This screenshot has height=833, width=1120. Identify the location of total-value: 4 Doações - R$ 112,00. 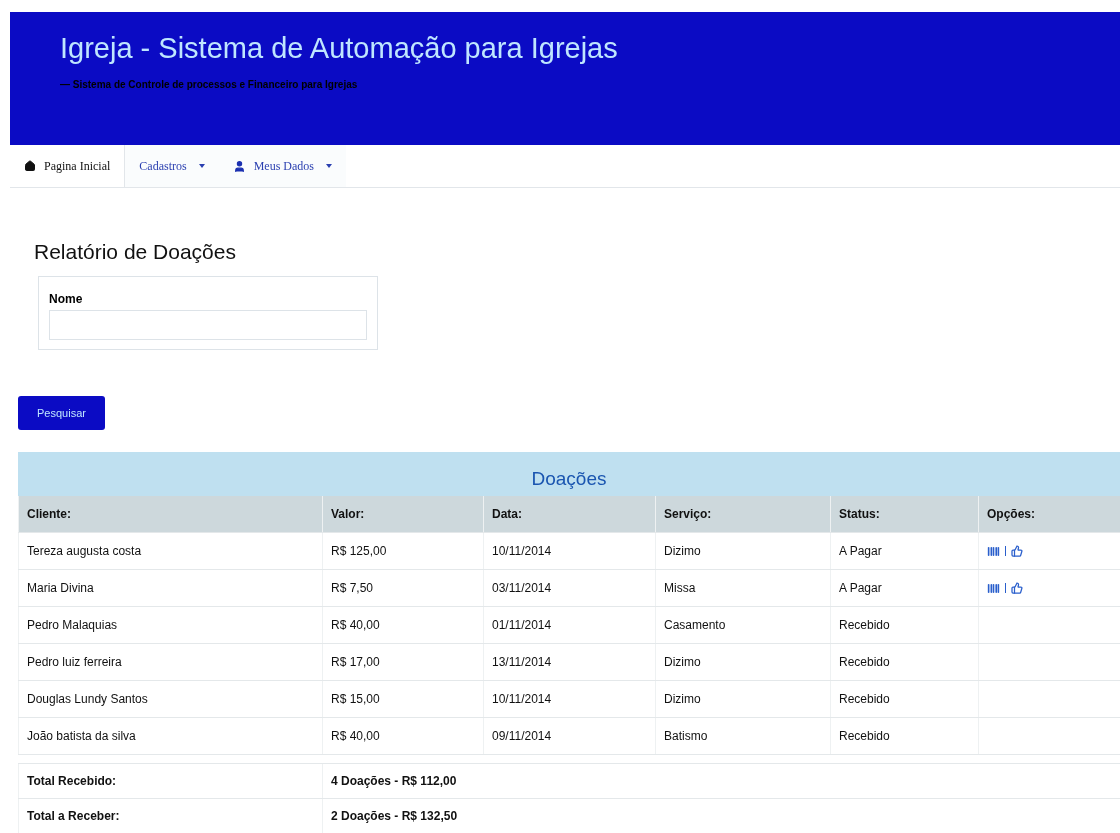
(721, 781).